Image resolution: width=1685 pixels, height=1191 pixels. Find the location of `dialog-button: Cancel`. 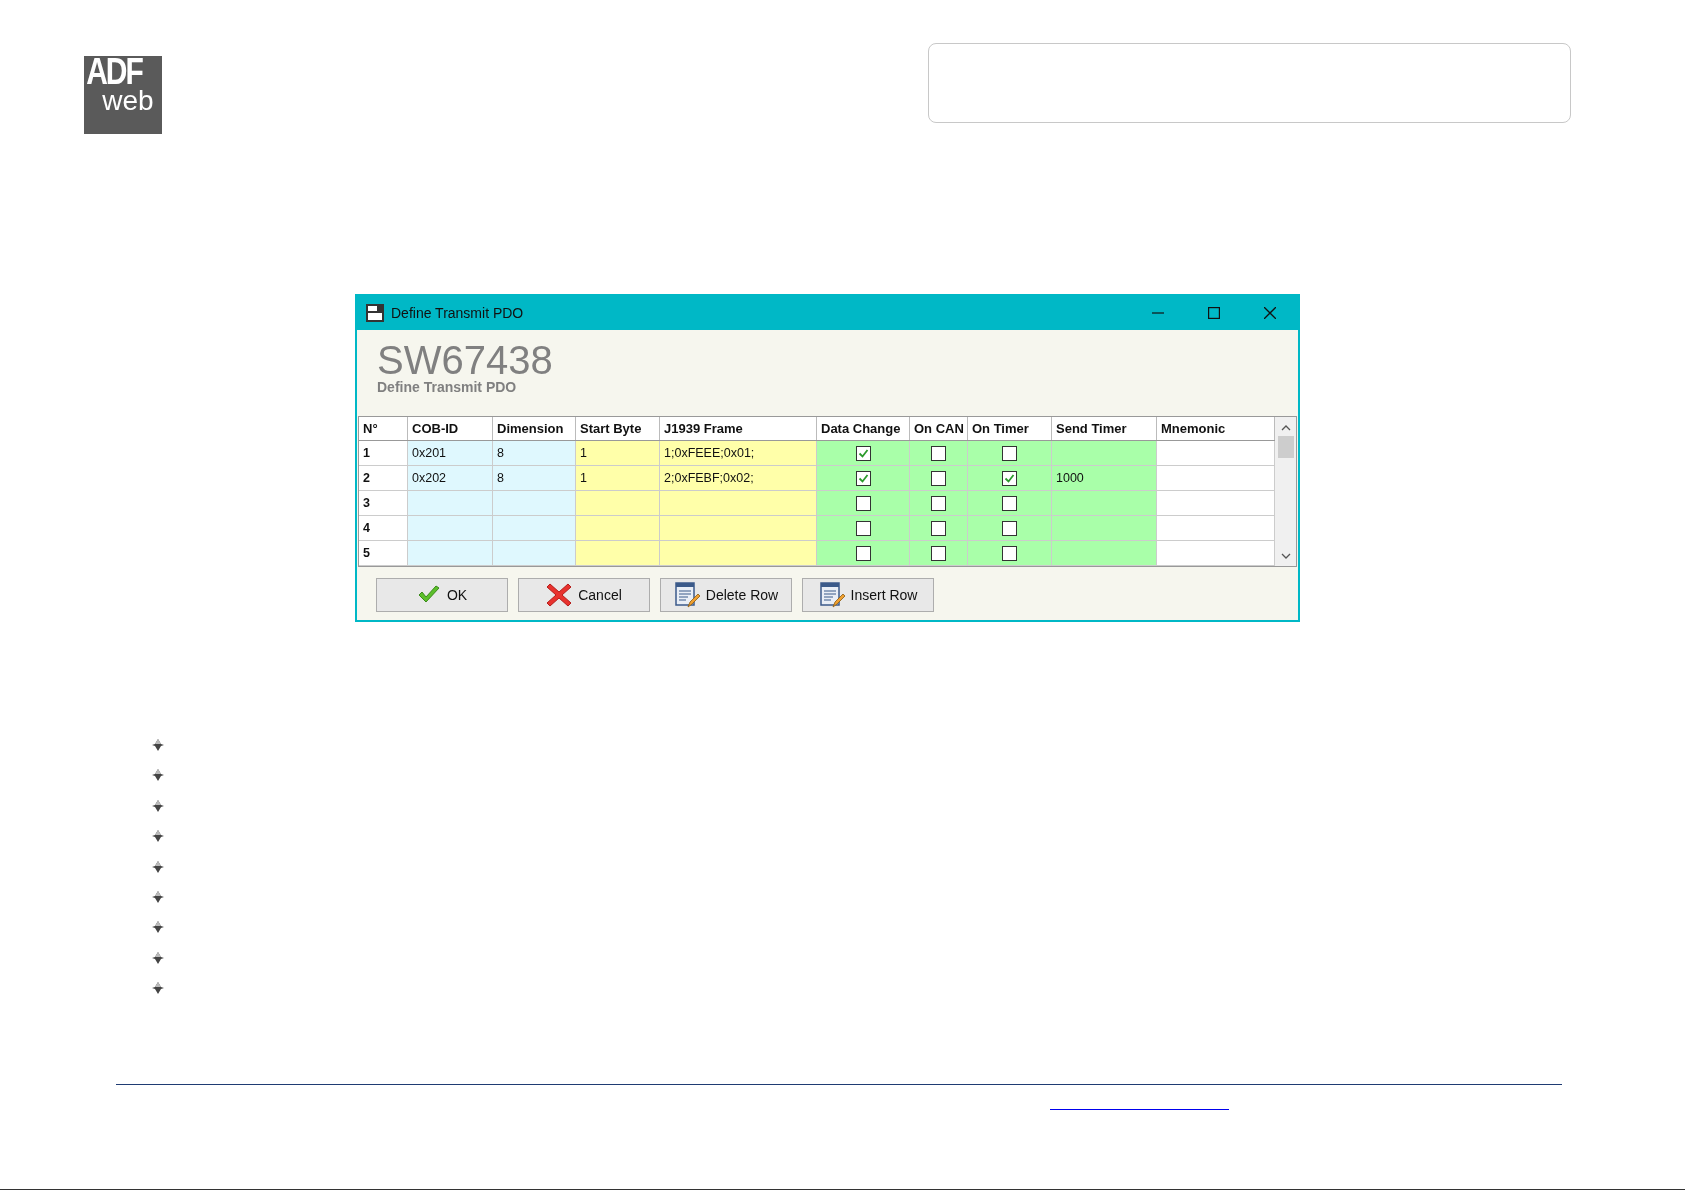

dialog-button: Cancel is located at coordinates (584, 595).